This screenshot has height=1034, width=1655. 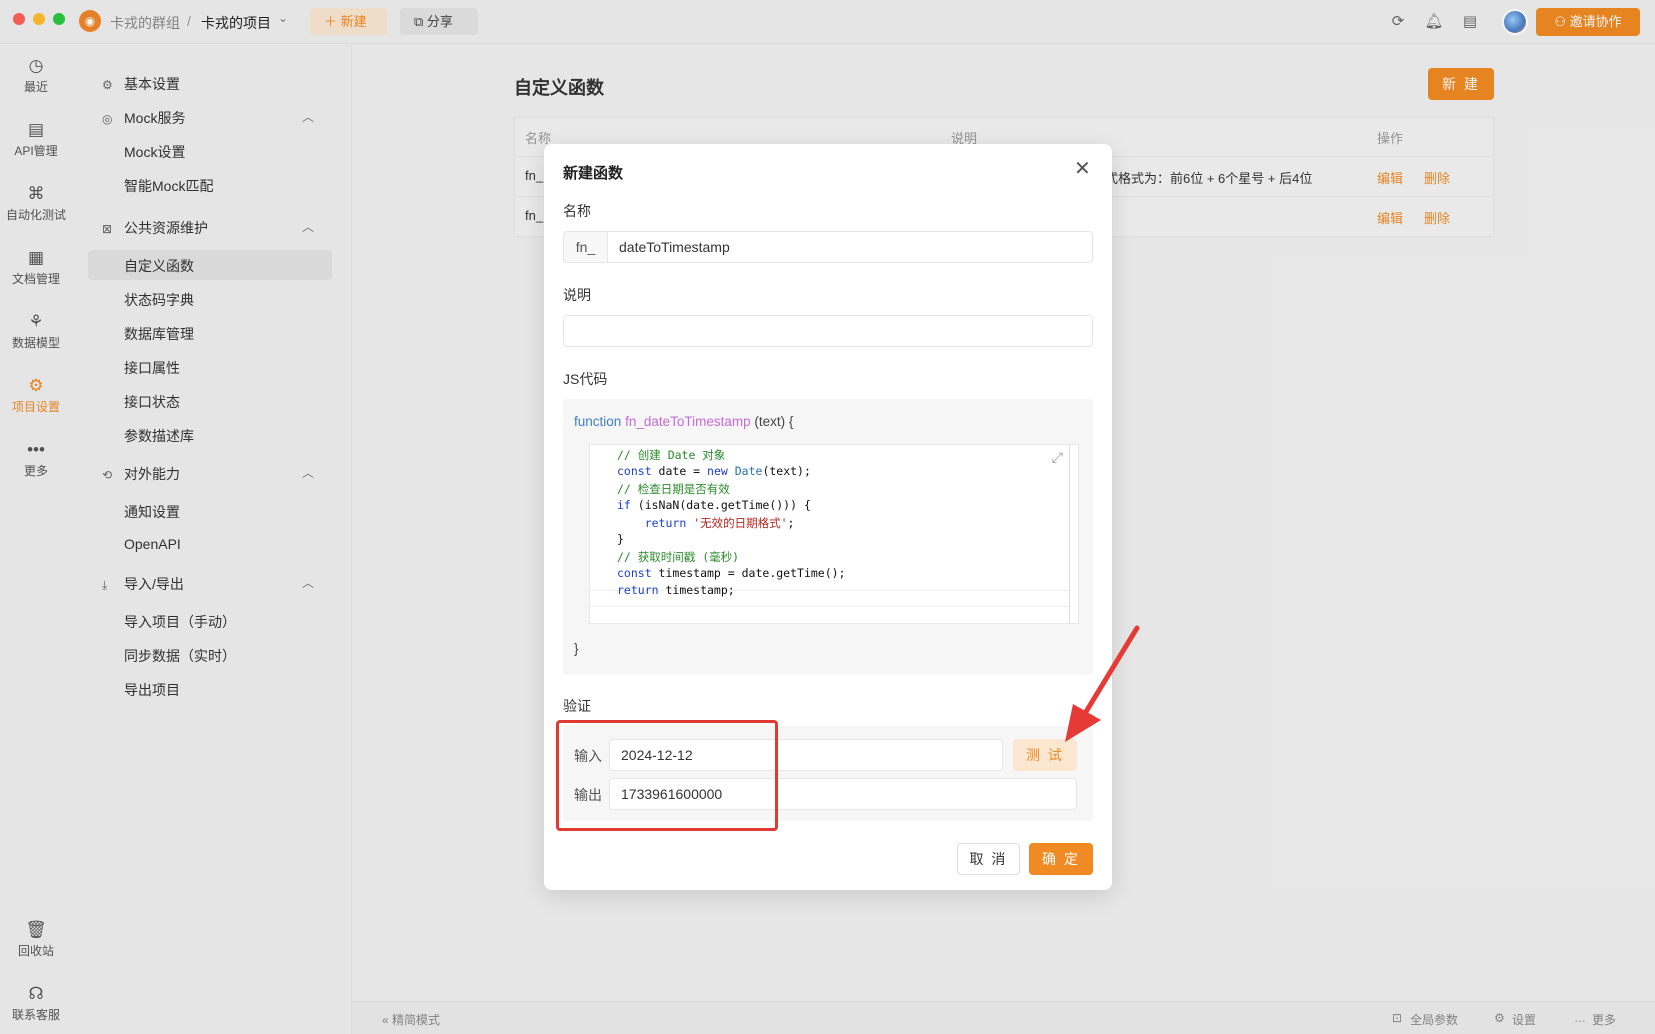 I want to click on code-label: JS代码, so click(x=585, y=379).